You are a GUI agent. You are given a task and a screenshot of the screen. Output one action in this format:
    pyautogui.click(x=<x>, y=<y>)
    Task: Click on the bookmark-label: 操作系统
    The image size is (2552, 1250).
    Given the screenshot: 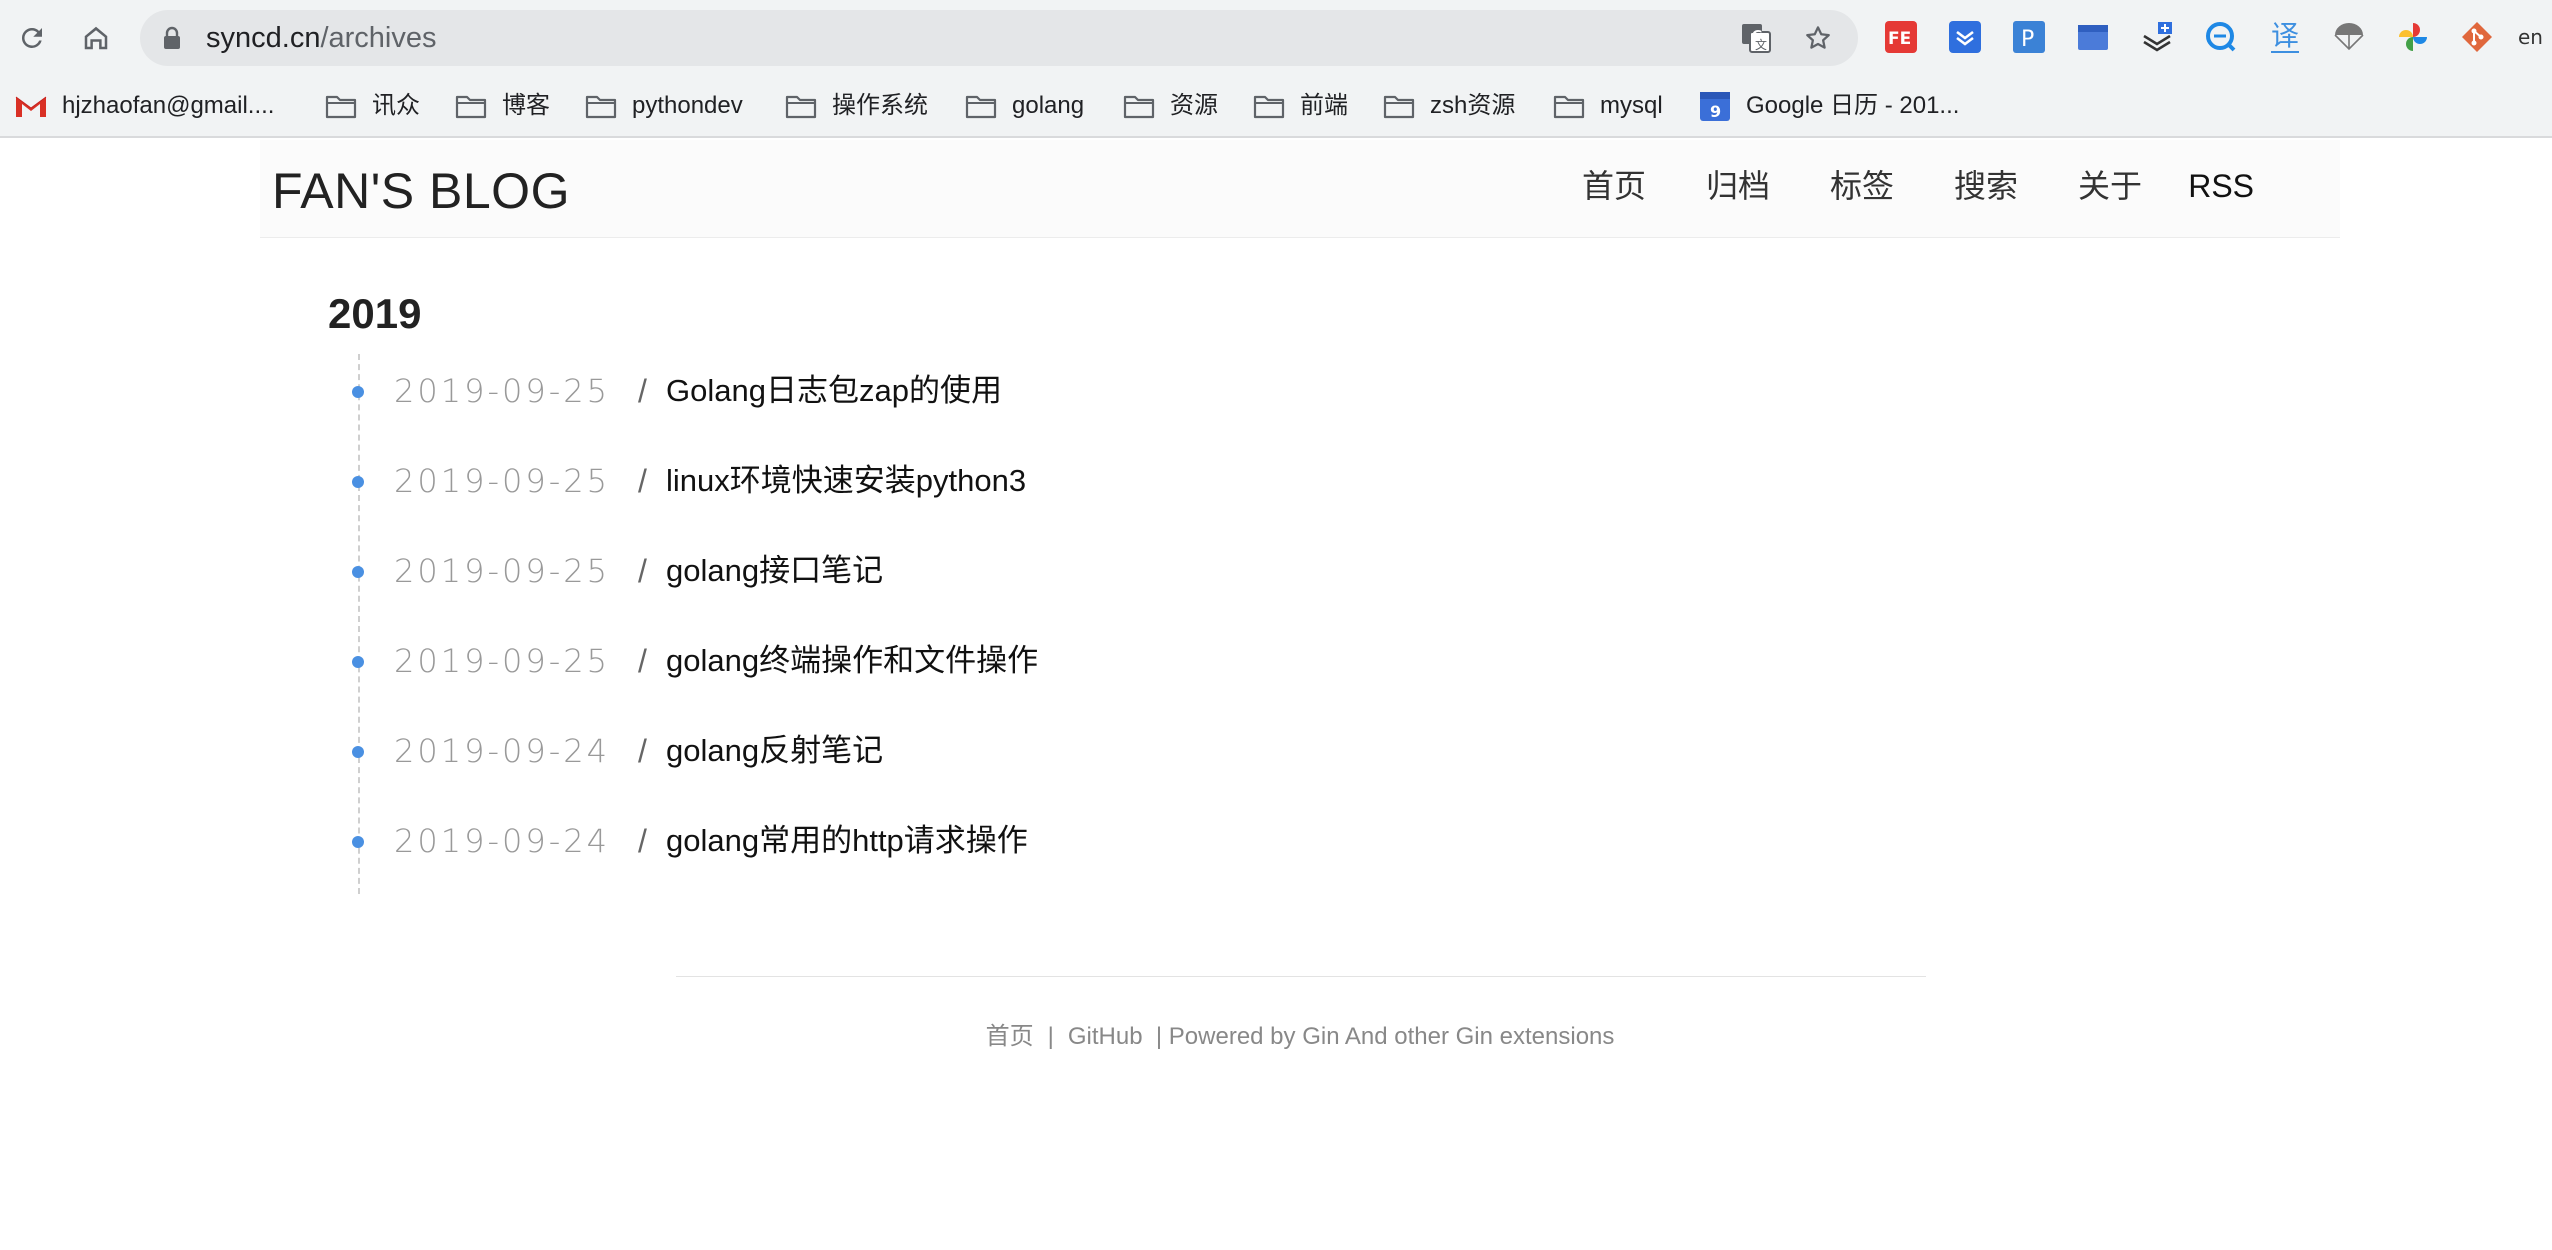 What is the action you would take?
    pyautogui.click(x=880, y=105)
    